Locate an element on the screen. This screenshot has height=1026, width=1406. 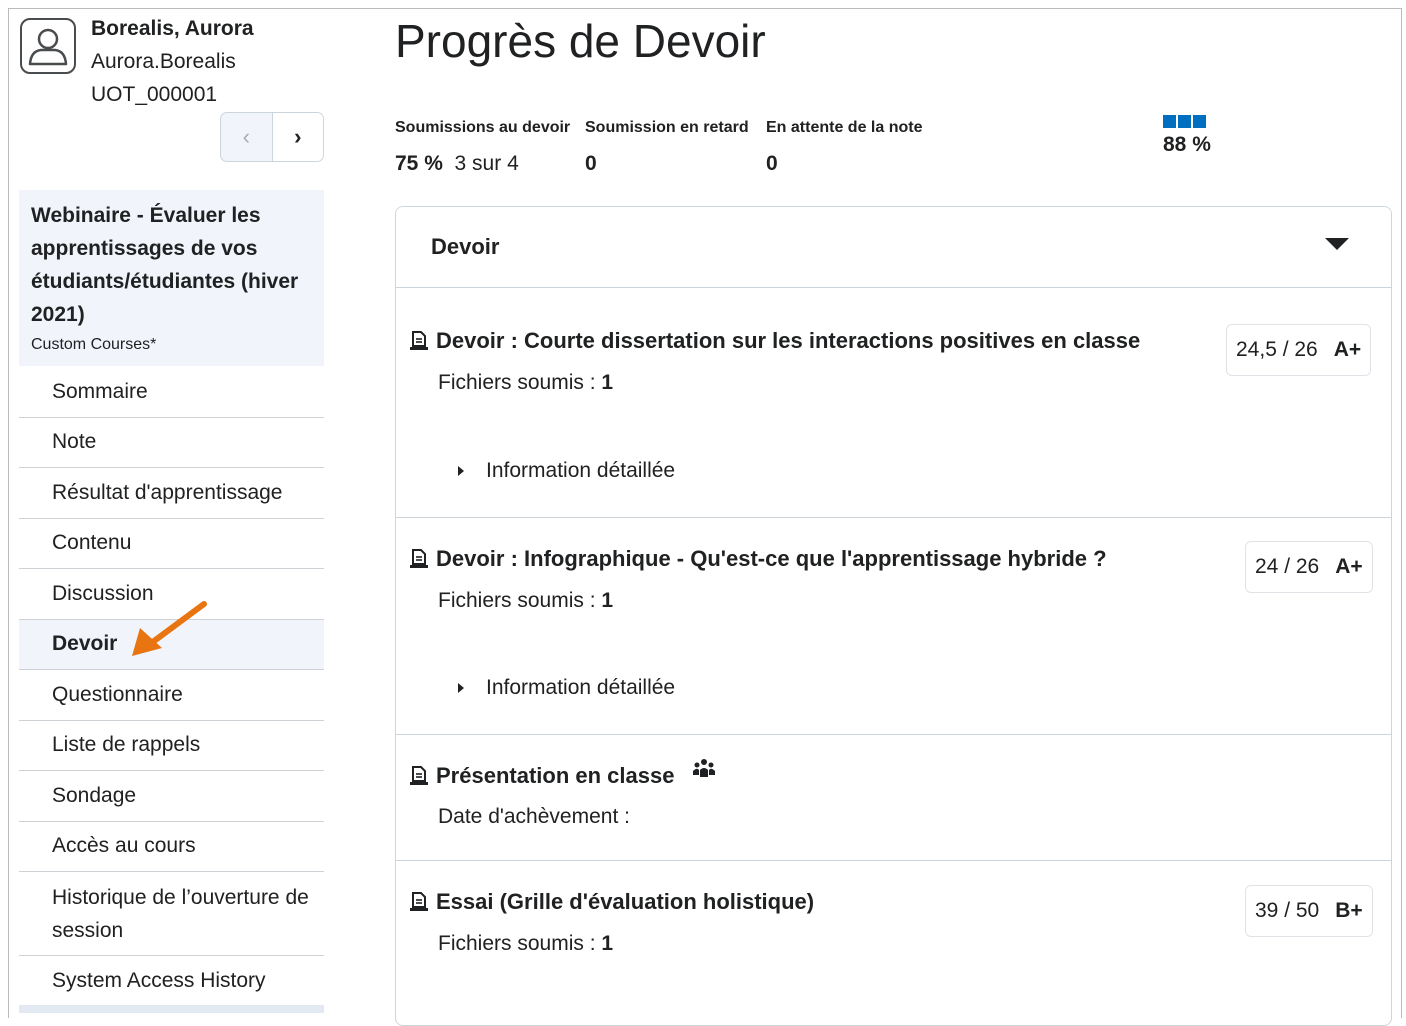
page-title: Progrès de Devoir is located at coordinates (580, 41).